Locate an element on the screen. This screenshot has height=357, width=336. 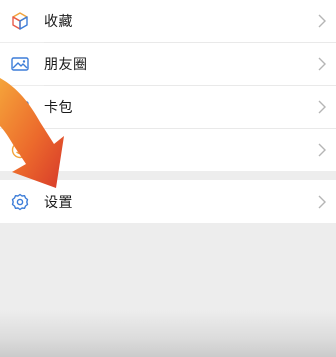
bottom-shadow is located at coordinates (168, 333).